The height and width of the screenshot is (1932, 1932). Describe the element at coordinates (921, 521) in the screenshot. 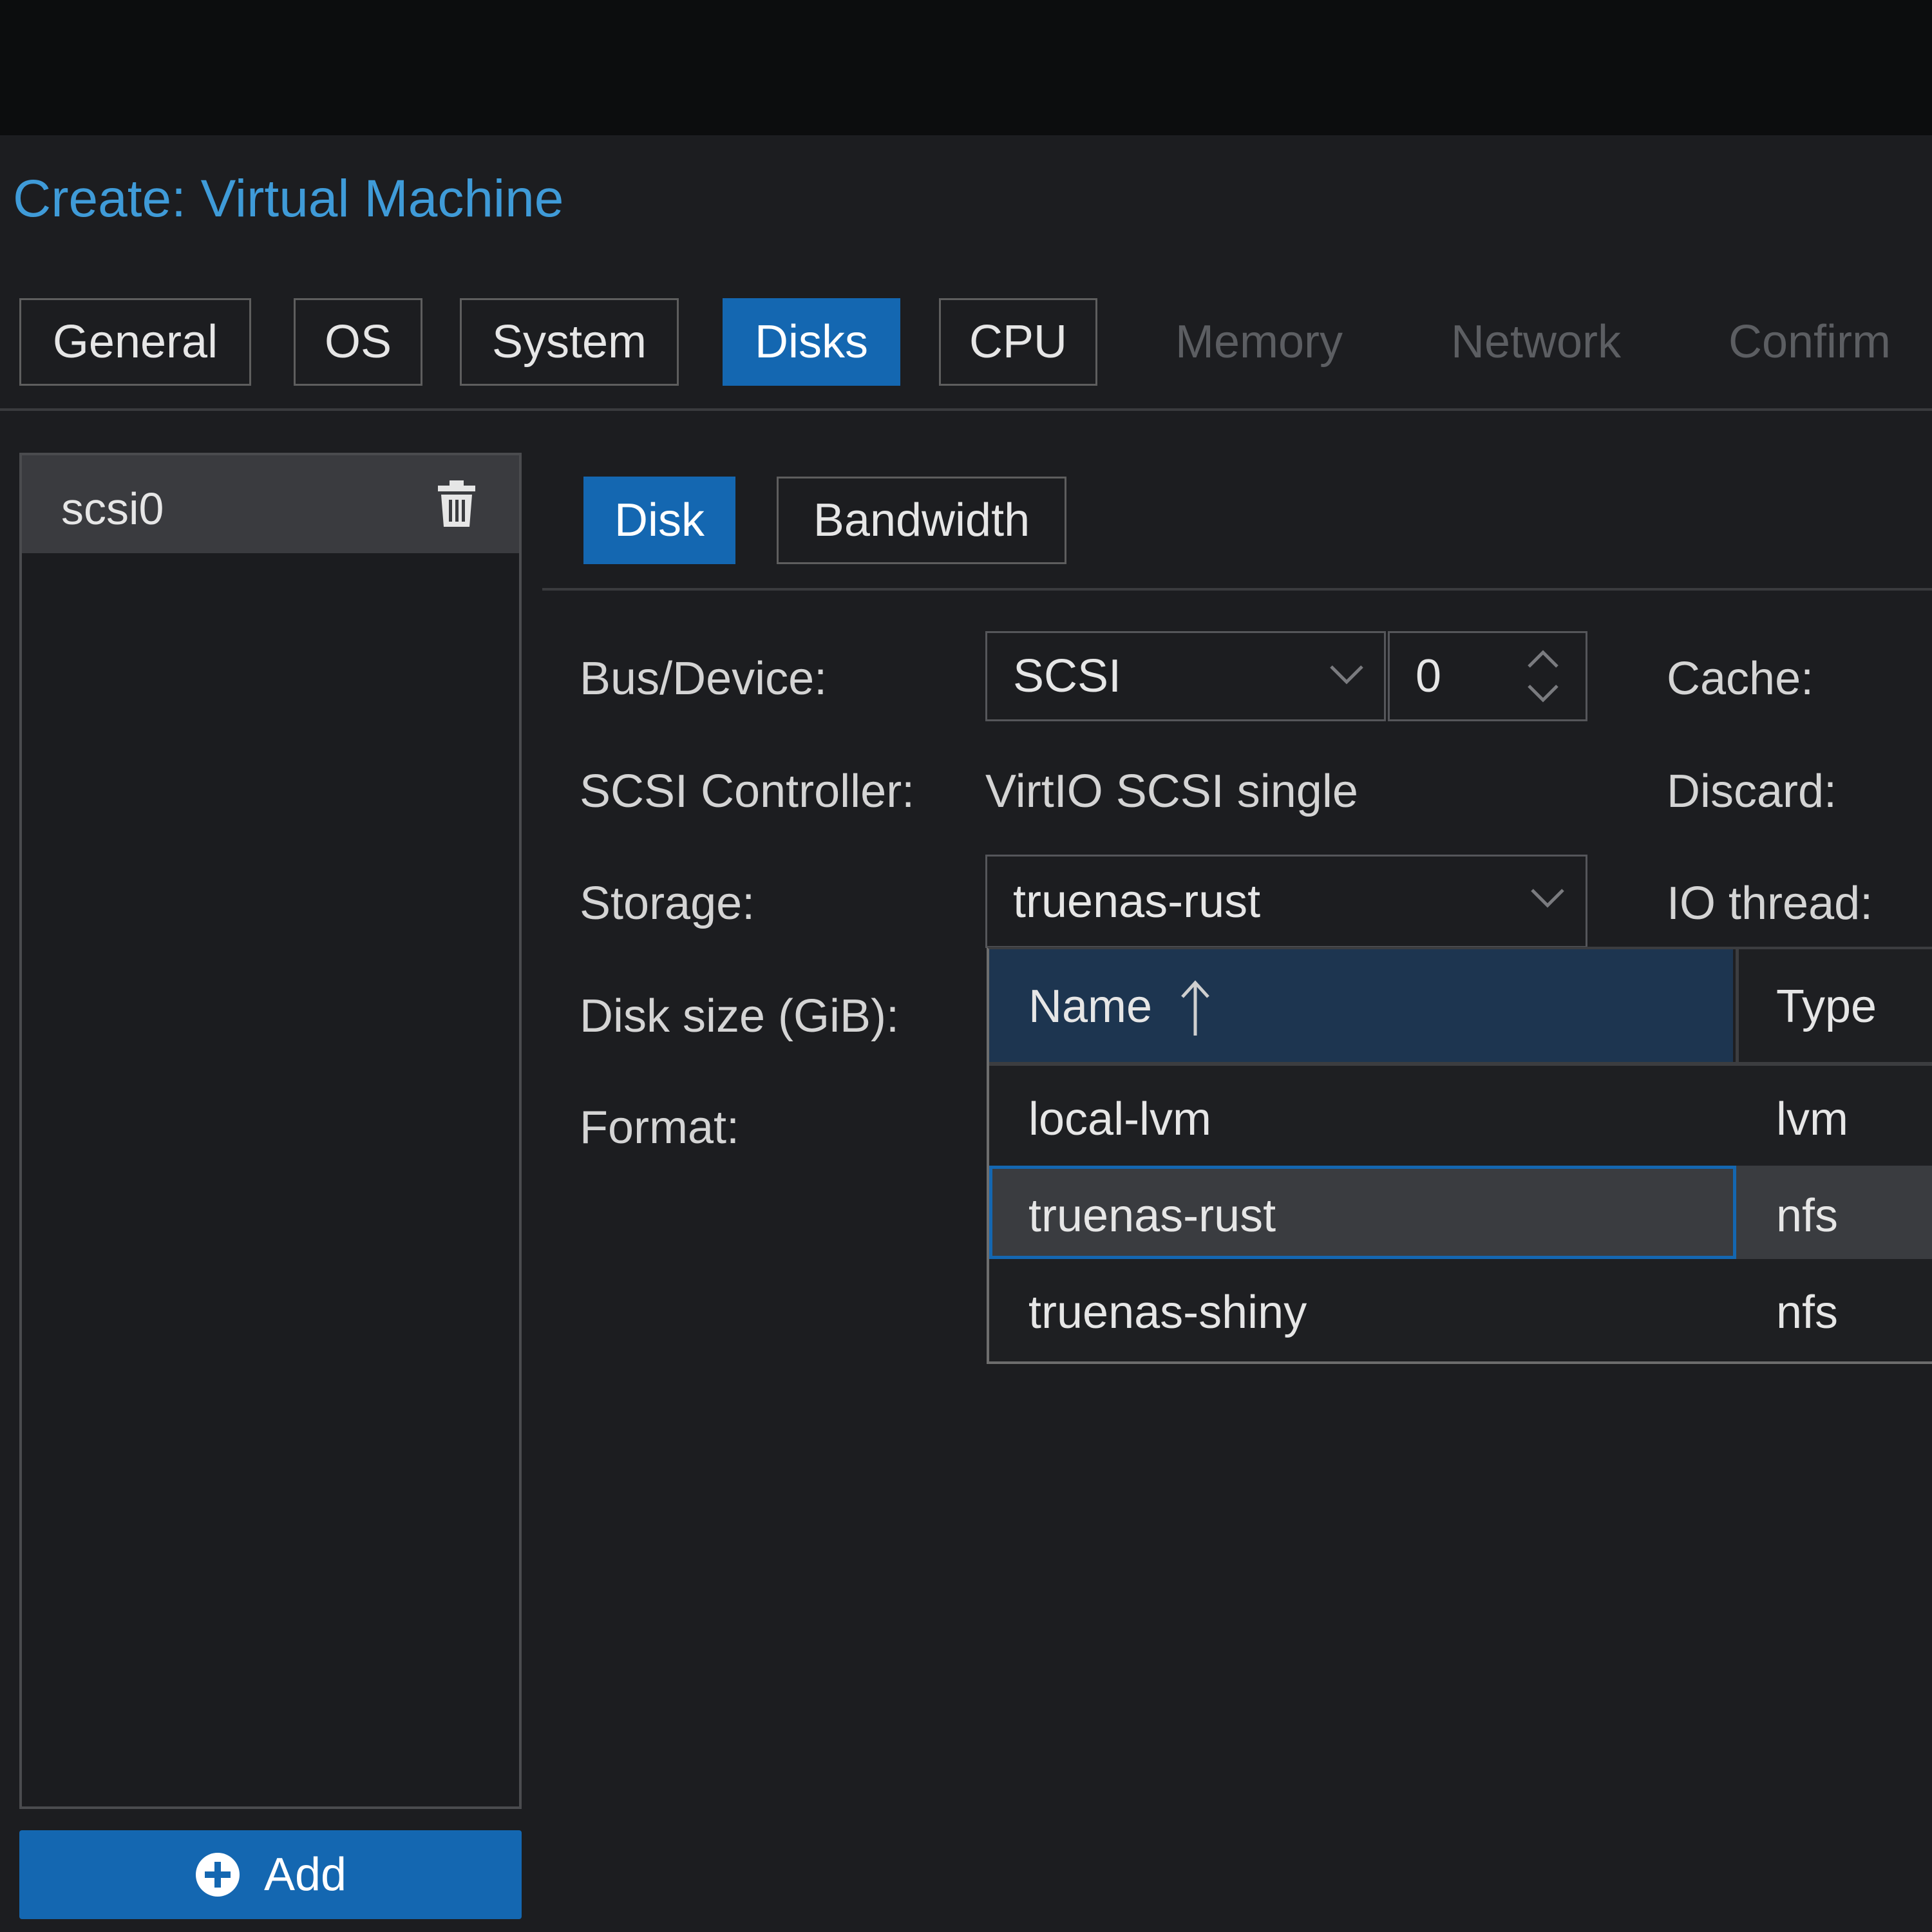

I see `subtab-bandwidth: Bandwidth` at that location.